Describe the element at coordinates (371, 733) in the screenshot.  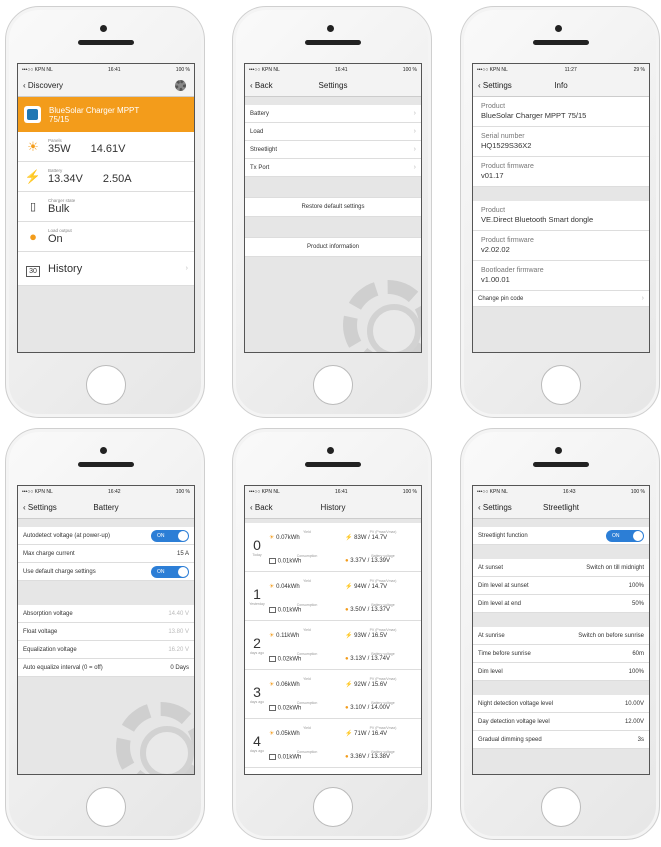
I see `pv-value: 71W / 16.4V` at that location.